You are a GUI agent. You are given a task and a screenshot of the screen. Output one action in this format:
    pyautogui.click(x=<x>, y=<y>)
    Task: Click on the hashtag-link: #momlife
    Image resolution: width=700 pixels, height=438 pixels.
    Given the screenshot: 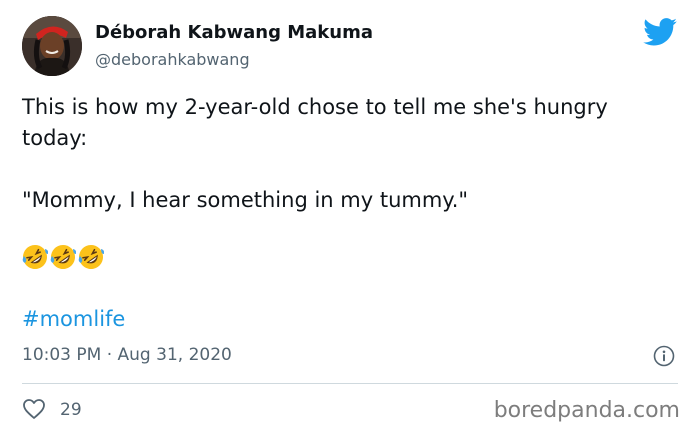 What is the action you would take?
    pyautogui.click(x=73, y=319)
    